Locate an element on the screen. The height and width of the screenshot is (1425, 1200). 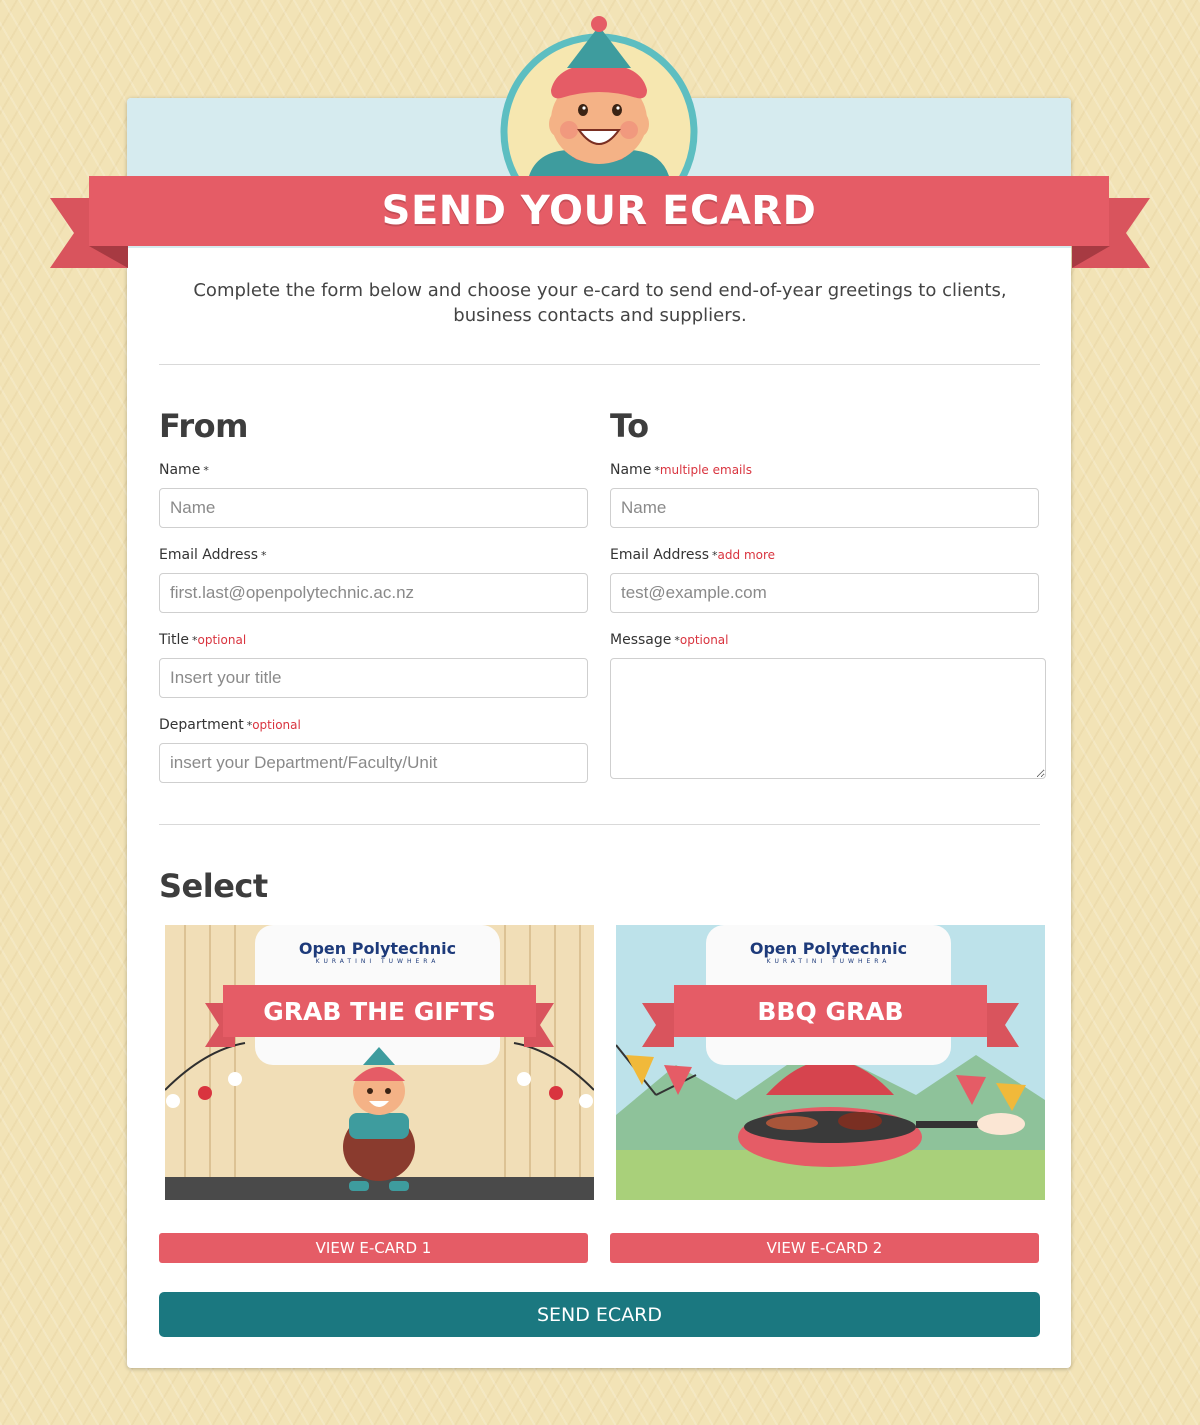
ecard-2-illustration is located at coordinates (830, 1062).